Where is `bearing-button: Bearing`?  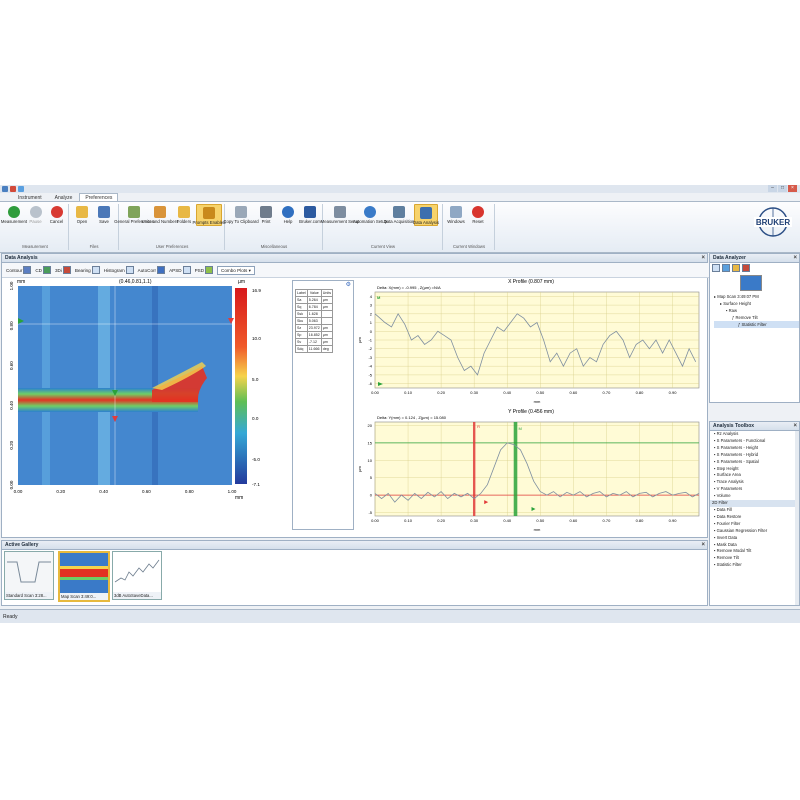 bearing-button: Bearing is located at coordinates (87, 270).